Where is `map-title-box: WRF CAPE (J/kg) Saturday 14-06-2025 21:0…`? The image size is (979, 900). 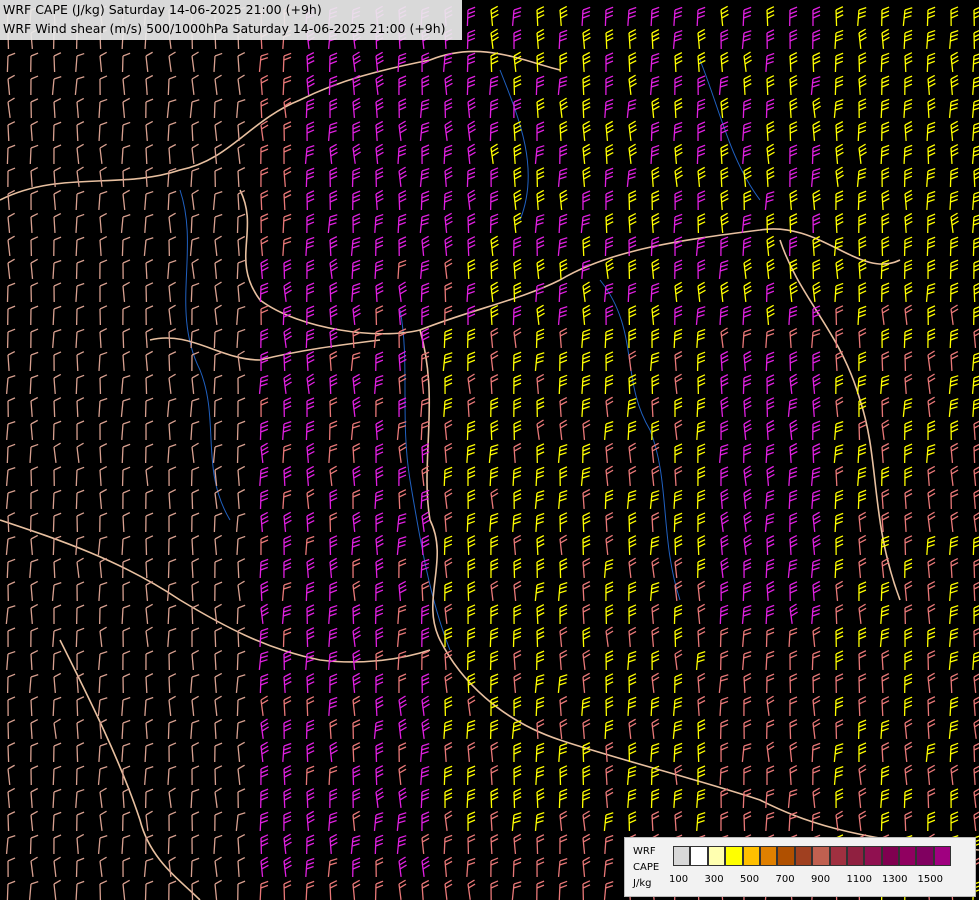 map-title-box: WRF CAPE (J/kg) Saturday 14-06-2025 21:0… is located at coordinates (231, 20).